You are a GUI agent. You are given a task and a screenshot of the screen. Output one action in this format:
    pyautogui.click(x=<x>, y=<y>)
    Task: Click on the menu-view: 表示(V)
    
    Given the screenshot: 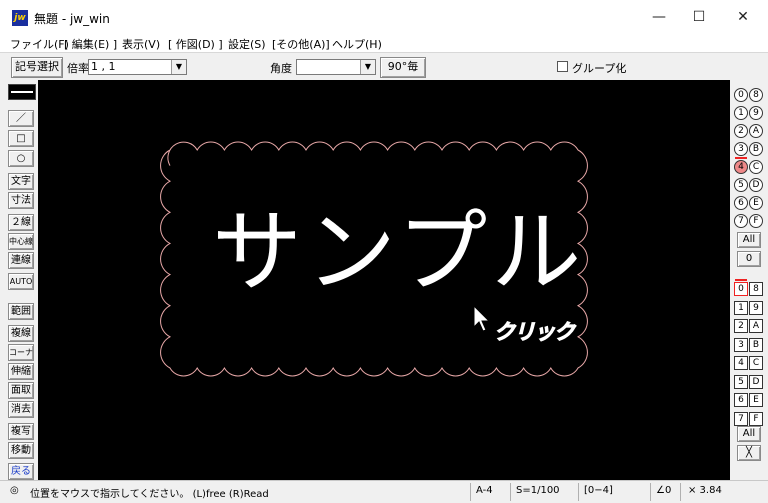 What is the action you would take?
    pyautogui.click(x=141, y=44)
    